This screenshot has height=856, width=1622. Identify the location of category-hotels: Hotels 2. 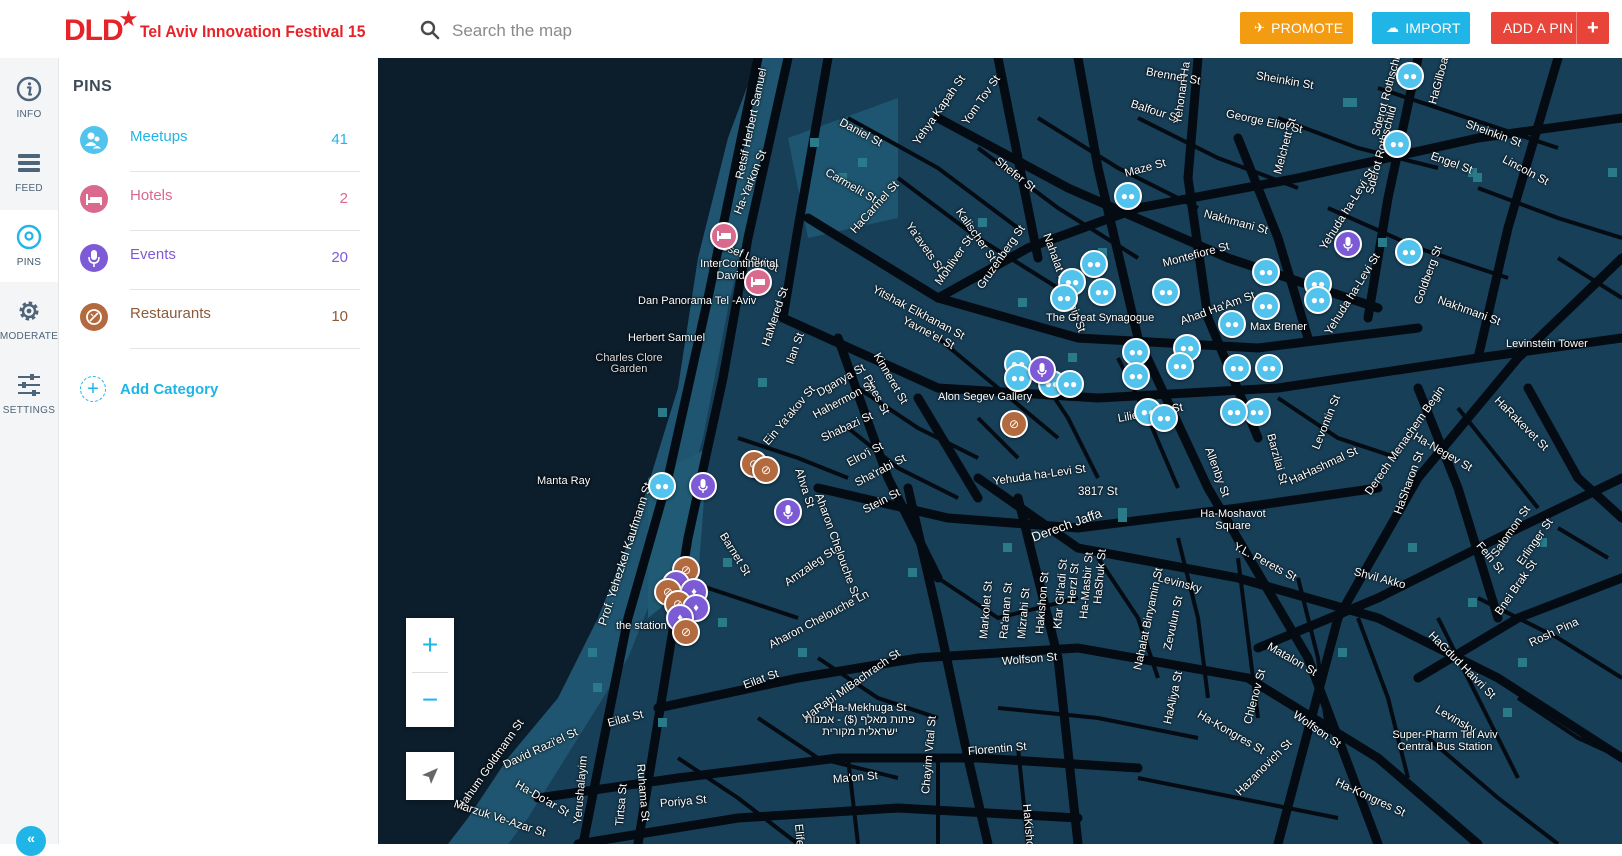
(218, 201).